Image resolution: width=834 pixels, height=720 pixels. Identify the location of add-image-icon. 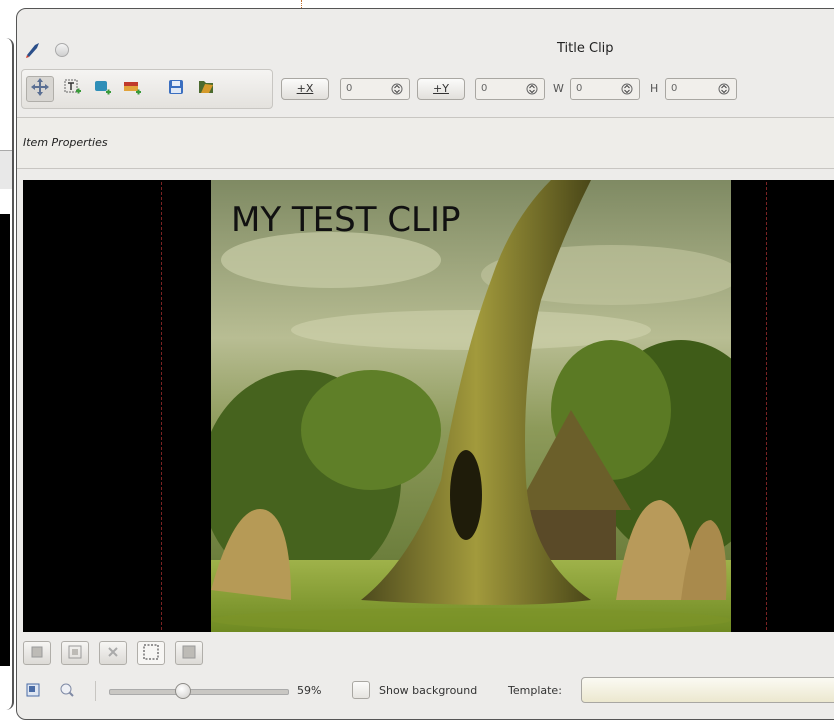
(132, 89).